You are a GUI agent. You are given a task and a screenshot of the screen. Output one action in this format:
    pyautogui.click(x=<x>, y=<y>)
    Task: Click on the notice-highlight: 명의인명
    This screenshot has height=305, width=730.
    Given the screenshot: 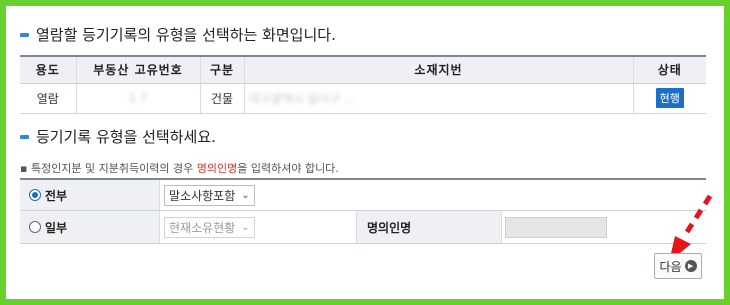 What is the action you would take?
    pyautogui.click(x=217, y=168)
    